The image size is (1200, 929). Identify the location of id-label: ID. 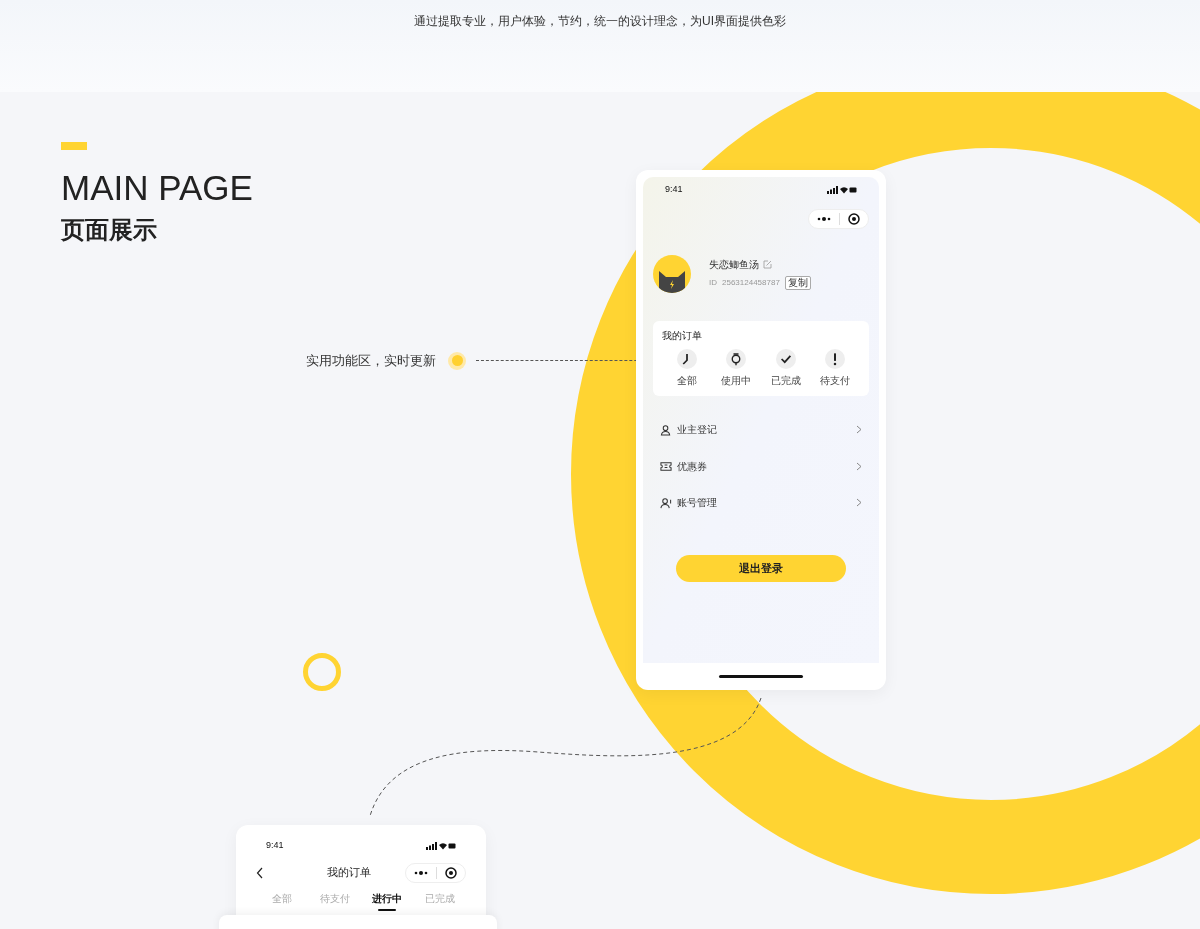
(713, 283).